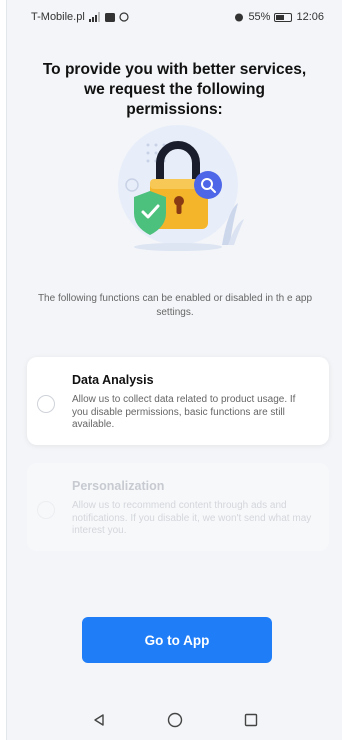  What do you see at coordinates (177, 640) in the screenshot?
I see `go-to-app-button: Go to App` at bounding box center [177, 640].